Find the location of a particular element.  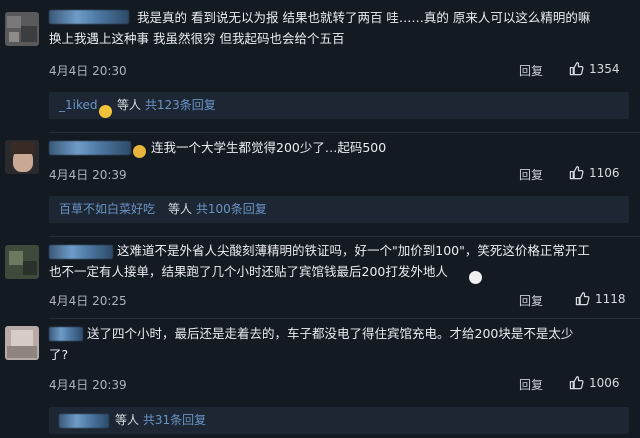

like-count: 1354 is located at coordinates (604, 68).